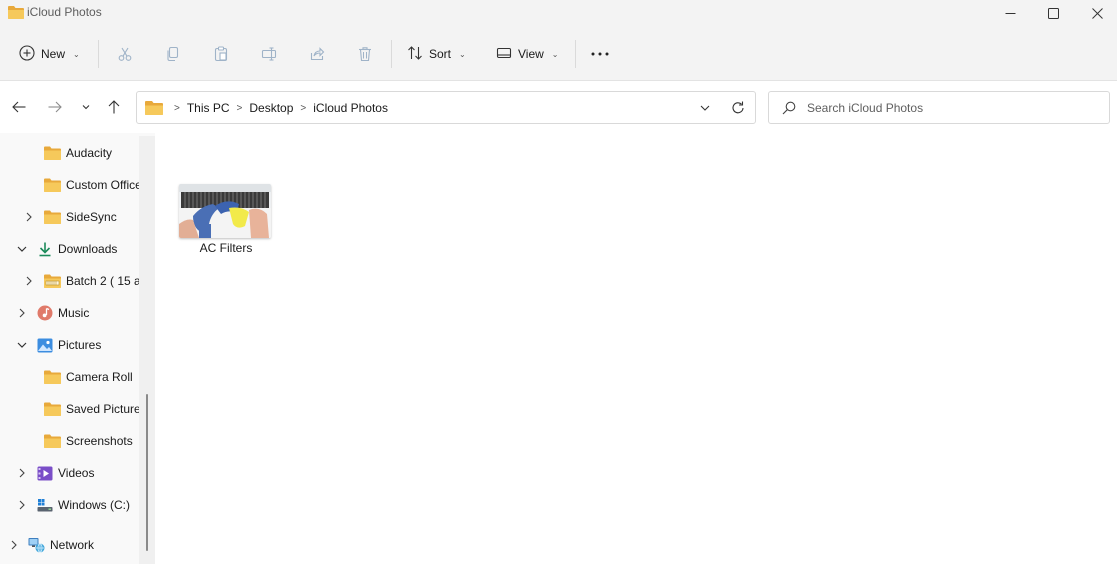  What do you see at coordinates (44, 249) in the screenshot?
I see `download-icon` at bounding box center [44, 249].